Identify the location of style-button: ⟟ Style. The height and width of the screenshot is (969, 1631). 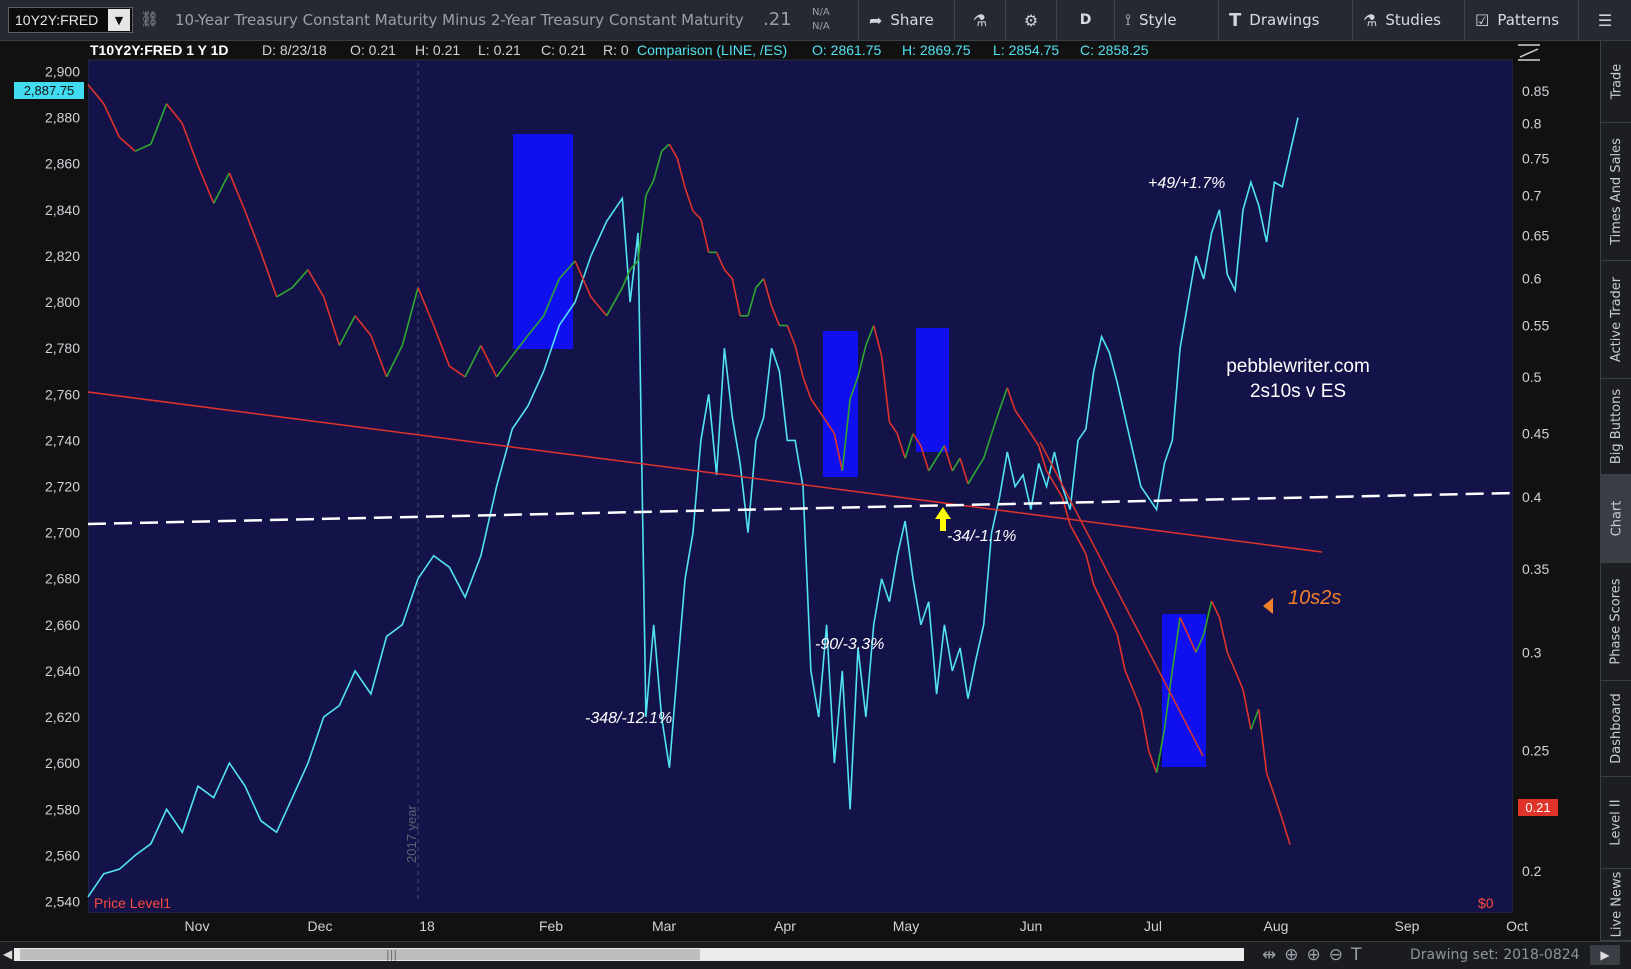
(1167, 20).